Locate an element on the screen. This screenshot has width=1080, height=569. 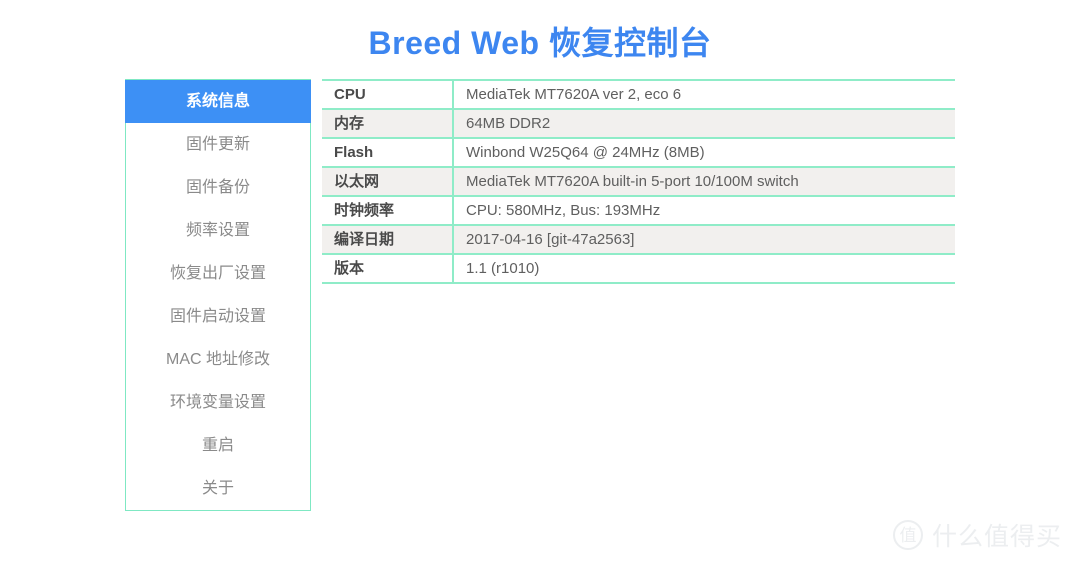
table-cell-label: CPU is located at coordinates (388, 94).